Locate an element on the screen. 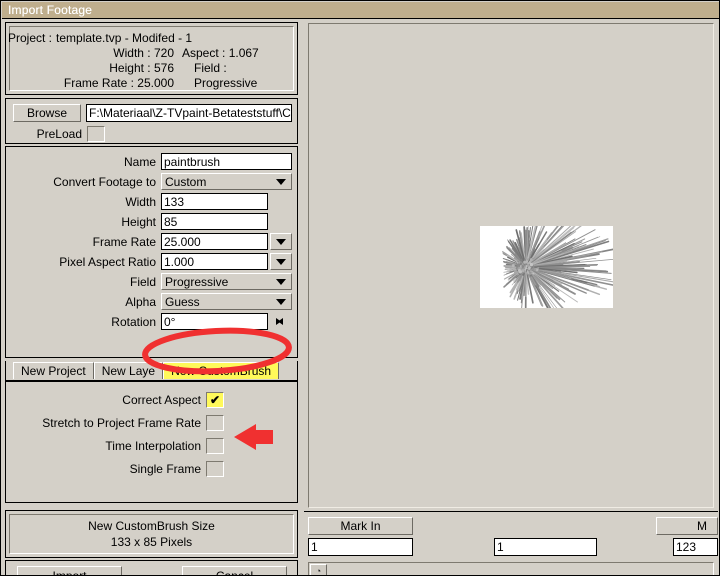 This screenshot has height=576, width=720. project-info-height-row: Height : 576 Field : Progressive is located at coordinates (151, 75).